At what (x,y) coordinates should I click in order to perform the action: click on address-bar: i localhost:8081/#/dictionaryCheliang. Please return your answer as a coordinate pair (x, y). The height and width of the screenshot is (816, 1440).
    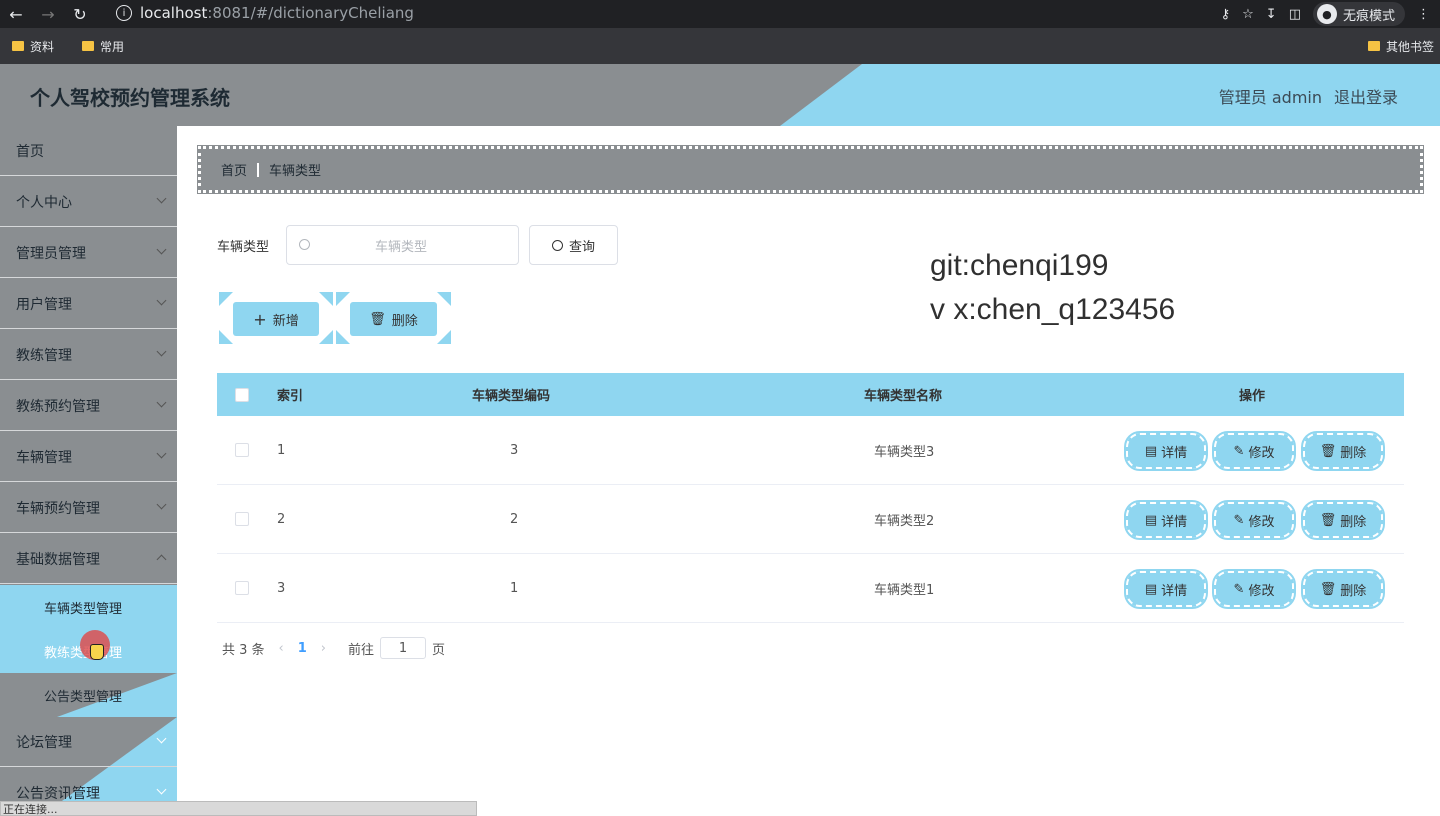
    Looking at the image, I should click on (671, 13).